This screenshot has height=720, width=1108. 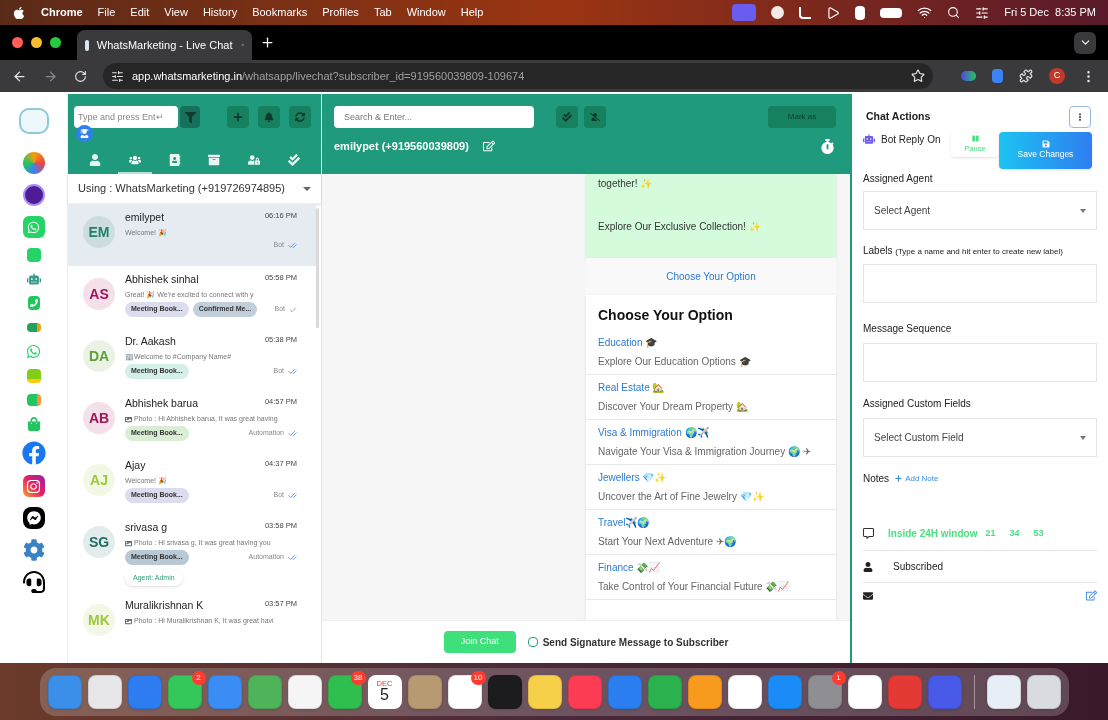 What do you see at coordinates (665, 315) in the screenshot?
I see `options-title: Choose Your Option` at bounding box center [665, 315].